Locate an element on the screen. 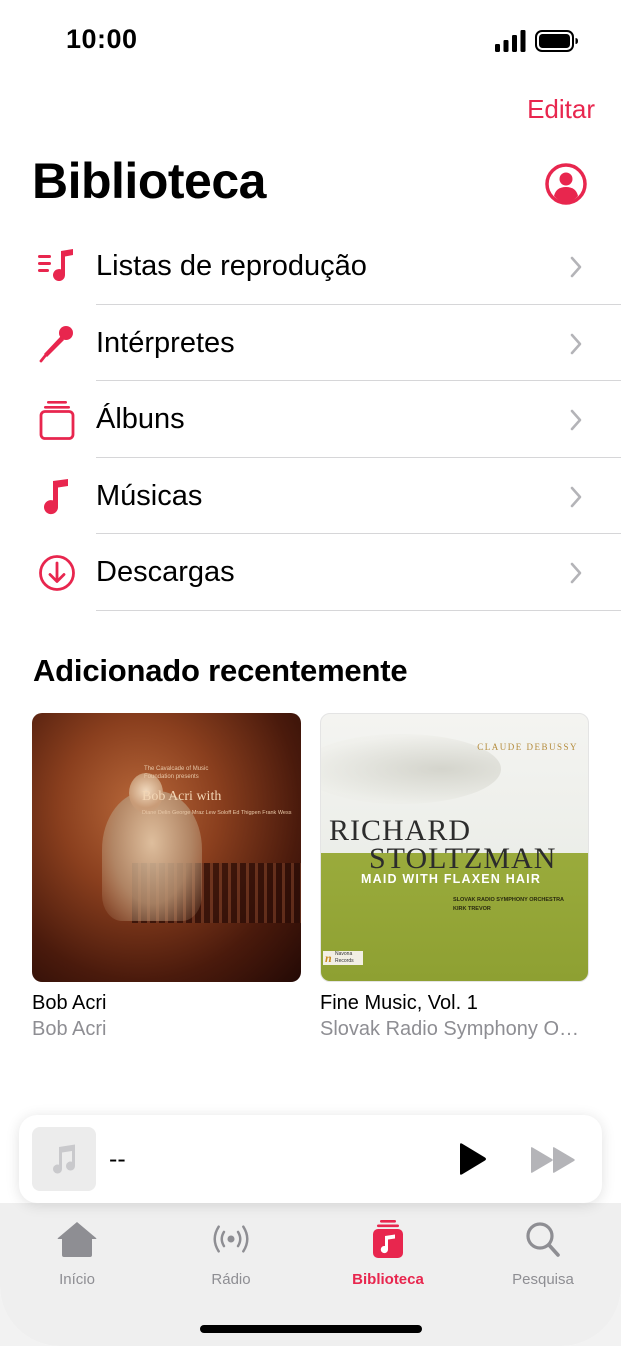  tab-search: Pesquisa is located at coordinates (543, 1253).